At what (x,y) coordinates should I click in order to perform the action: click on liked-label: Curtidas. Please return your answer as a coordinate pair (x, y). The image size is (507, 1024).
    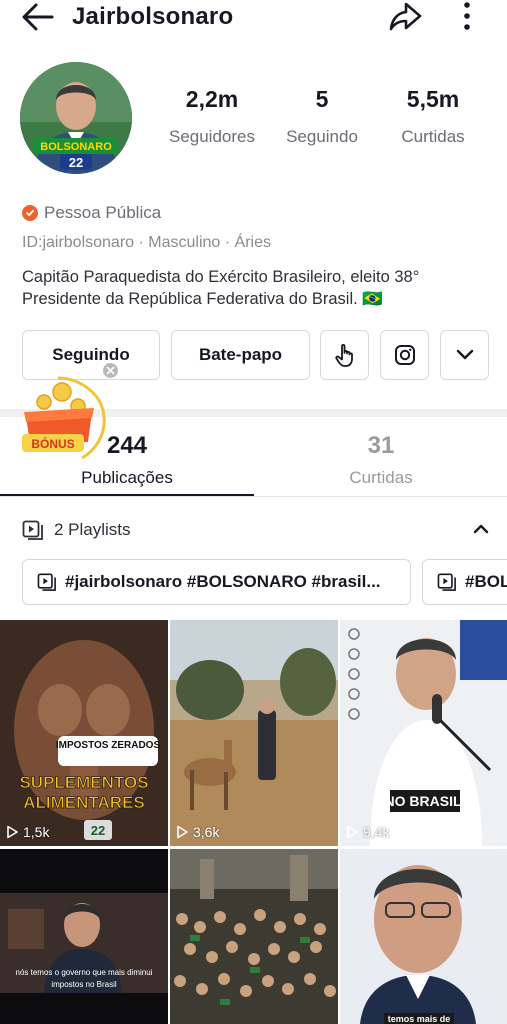
    Looking at the image, I should click on (381, 477).